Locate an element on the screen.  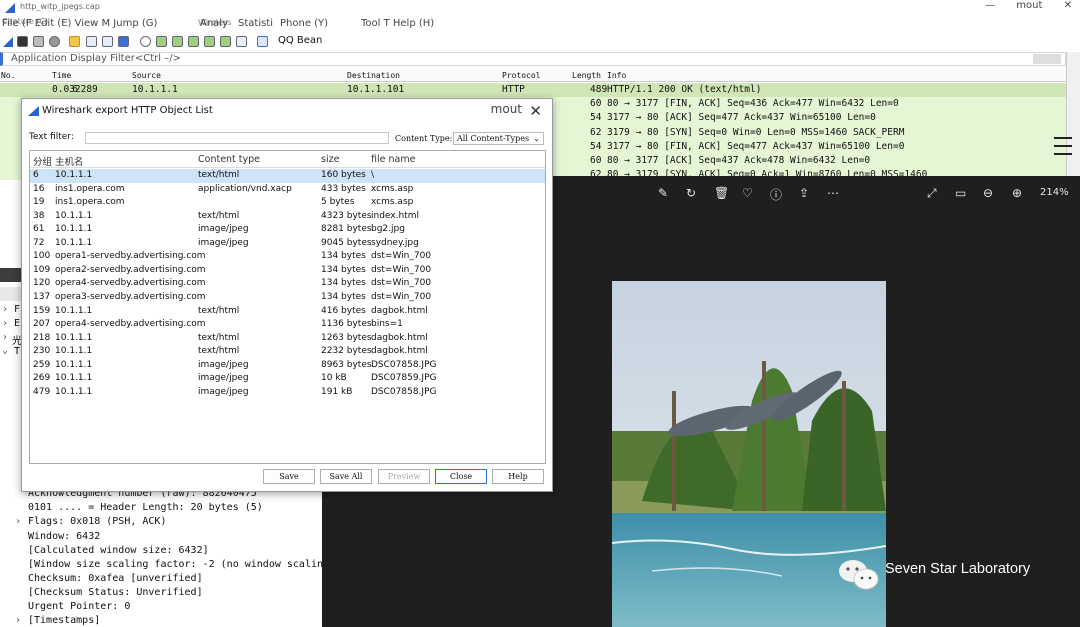
object-row: 61 10.1.1.1 image/jpeg 8281 bytes bg2.jpg is located at coordinates (287, 230).